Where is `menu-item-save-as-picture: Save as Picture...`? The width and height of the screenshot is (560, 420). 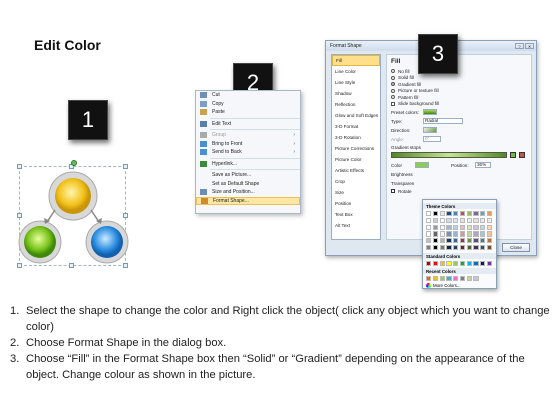
menu-item-save-as-picture: Save as Picture... is located at coordinates (248, 175).